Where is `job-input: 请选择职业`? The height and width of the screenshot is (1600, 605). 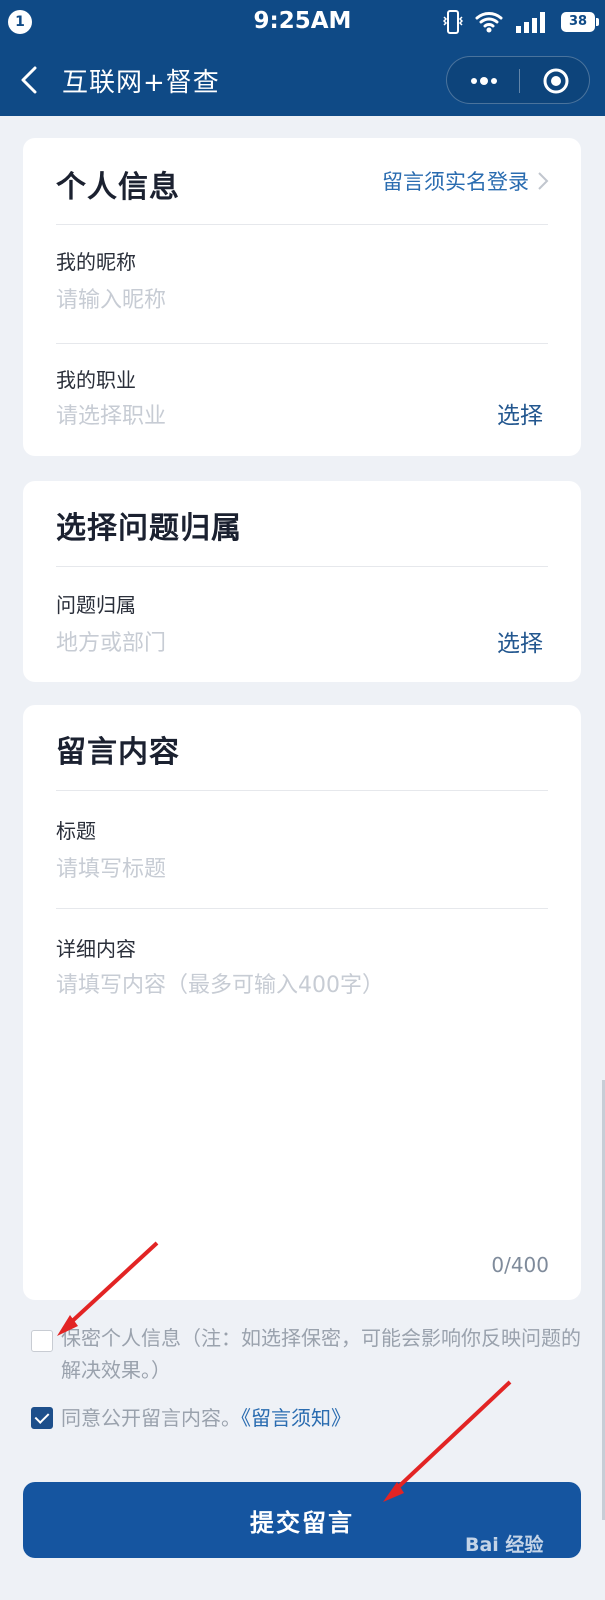
job-input: 请选择职业 is located at coordinates (111, 414).